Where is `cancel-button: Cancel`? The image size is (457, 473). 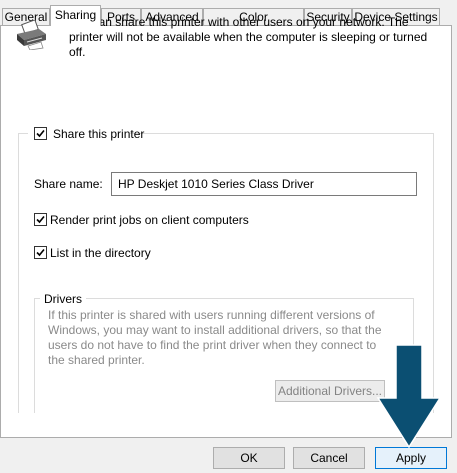
cancel-button: Cancel is located at coordinates (329, 458).